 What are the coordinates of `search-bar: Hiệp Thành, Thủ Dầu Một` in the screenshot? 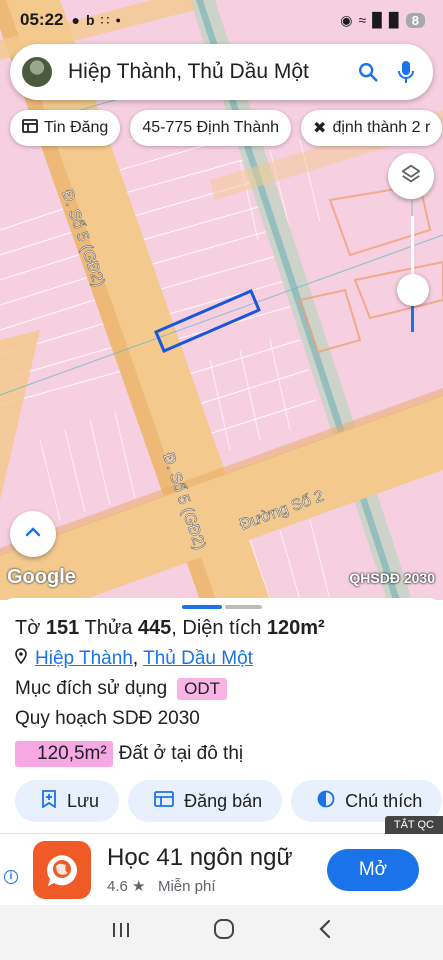 It's located at (221, 72).